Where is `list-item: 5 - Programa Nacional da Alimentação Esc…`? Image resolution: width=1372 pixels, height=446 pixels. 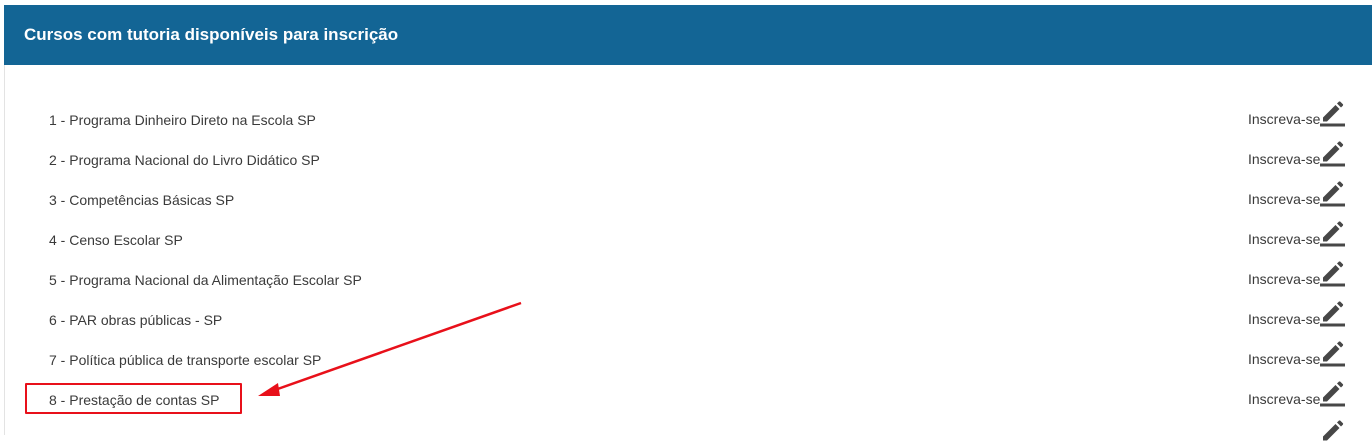
list-item: 5 - Programa Nacional da Alimentação Esc… is located at coordinates (696, 279).